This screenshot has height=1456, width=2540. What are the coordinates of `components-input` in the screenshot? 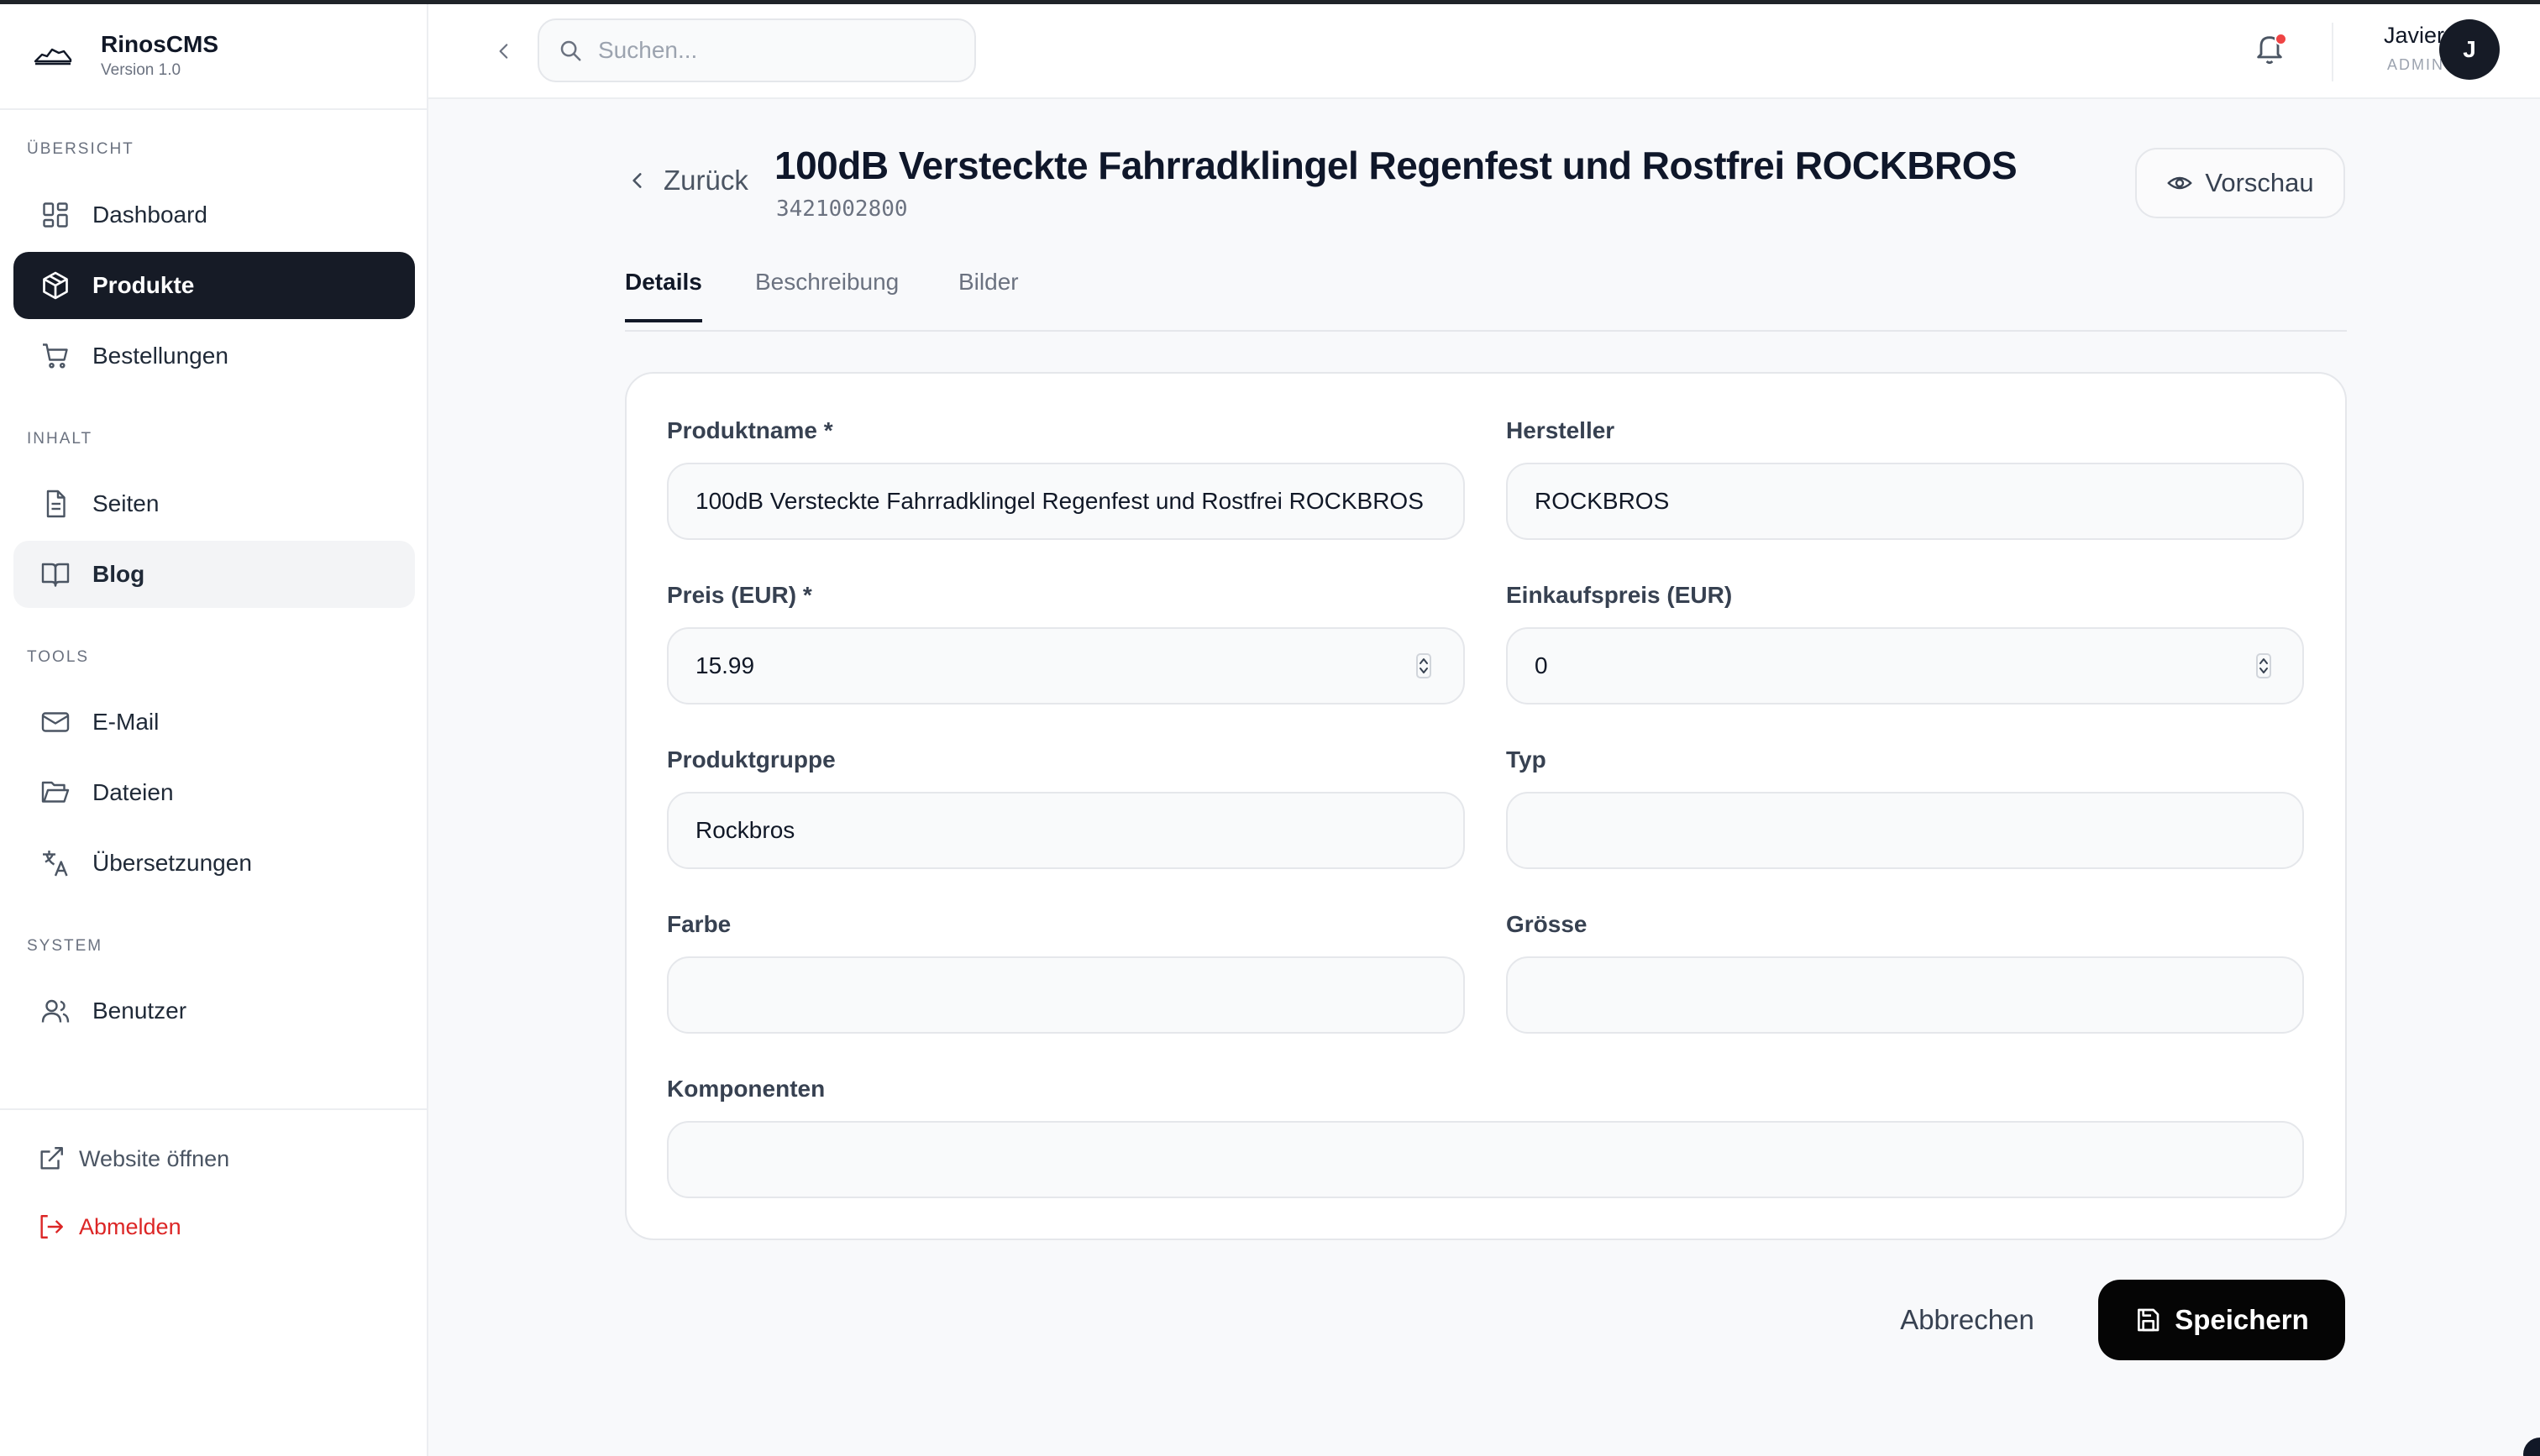 It's located at (1485, 1159).